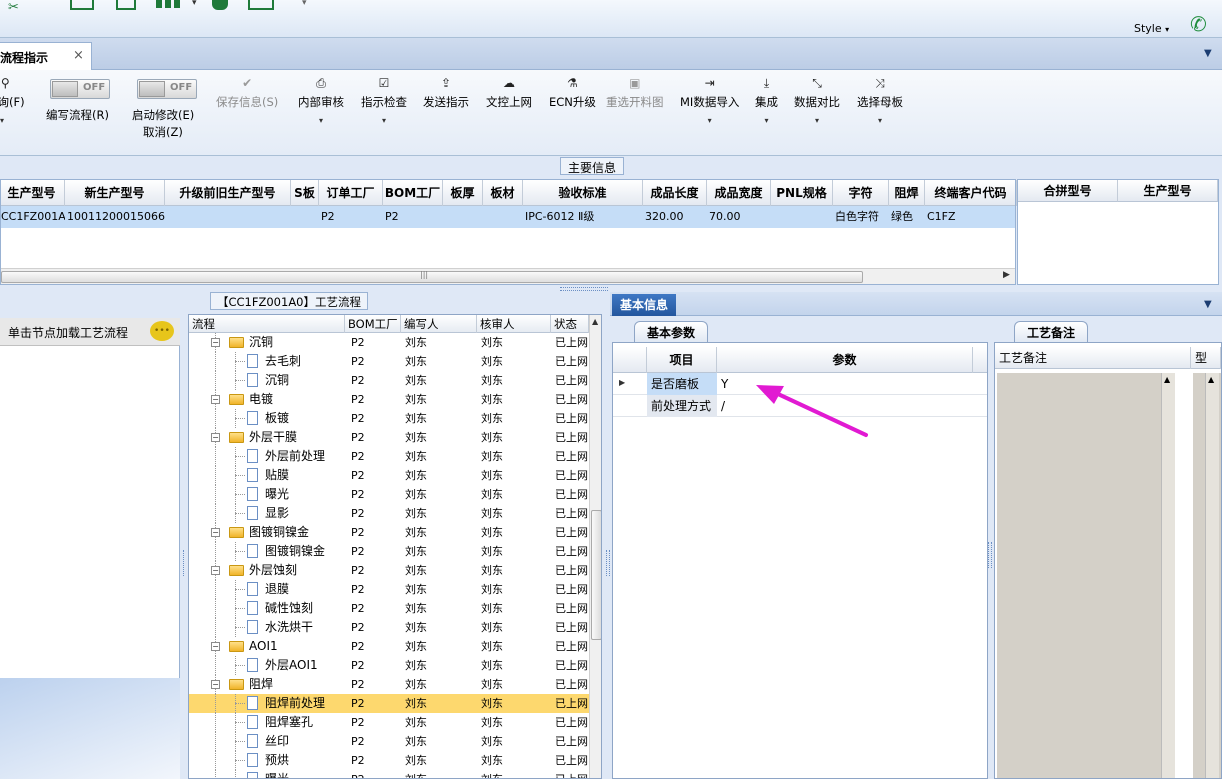  I want to click on column-header: 编写人, so click(439, 324).